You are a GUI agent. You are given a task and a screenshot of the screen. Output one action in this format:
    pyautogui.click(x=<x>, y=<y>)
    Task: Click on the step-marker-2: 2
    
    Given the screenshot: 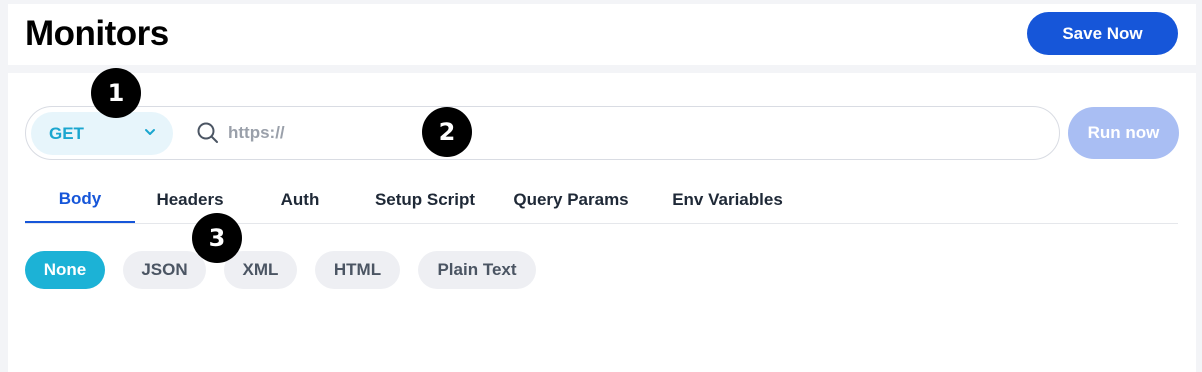 What is the action you would take?
    pyautogui.click(x=447, y=132)
    